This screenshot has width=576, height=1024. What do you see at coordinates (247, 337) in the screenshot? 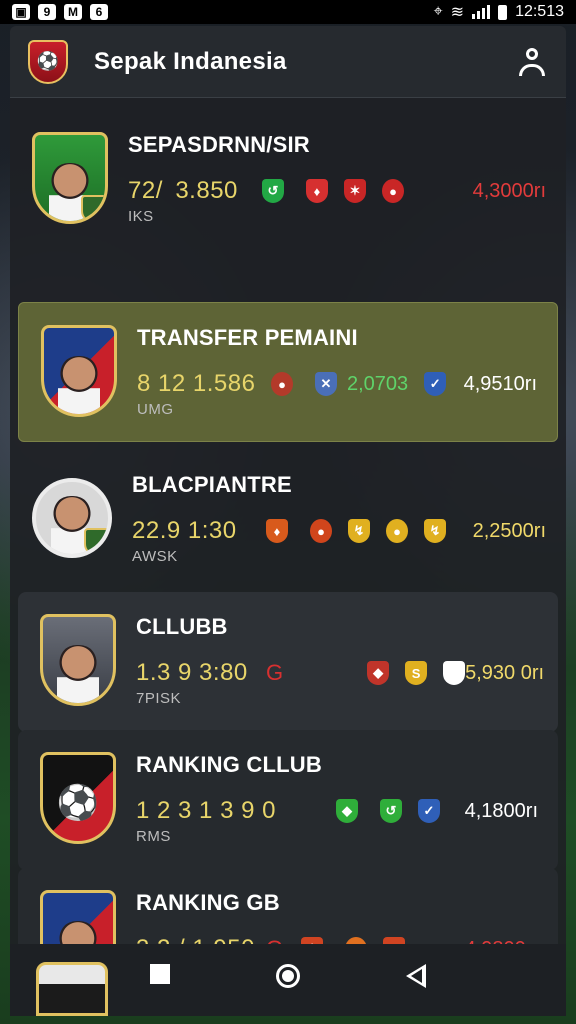
I see `card-title: TRANSFER PEMAINI` at bounding box center [247, 337].